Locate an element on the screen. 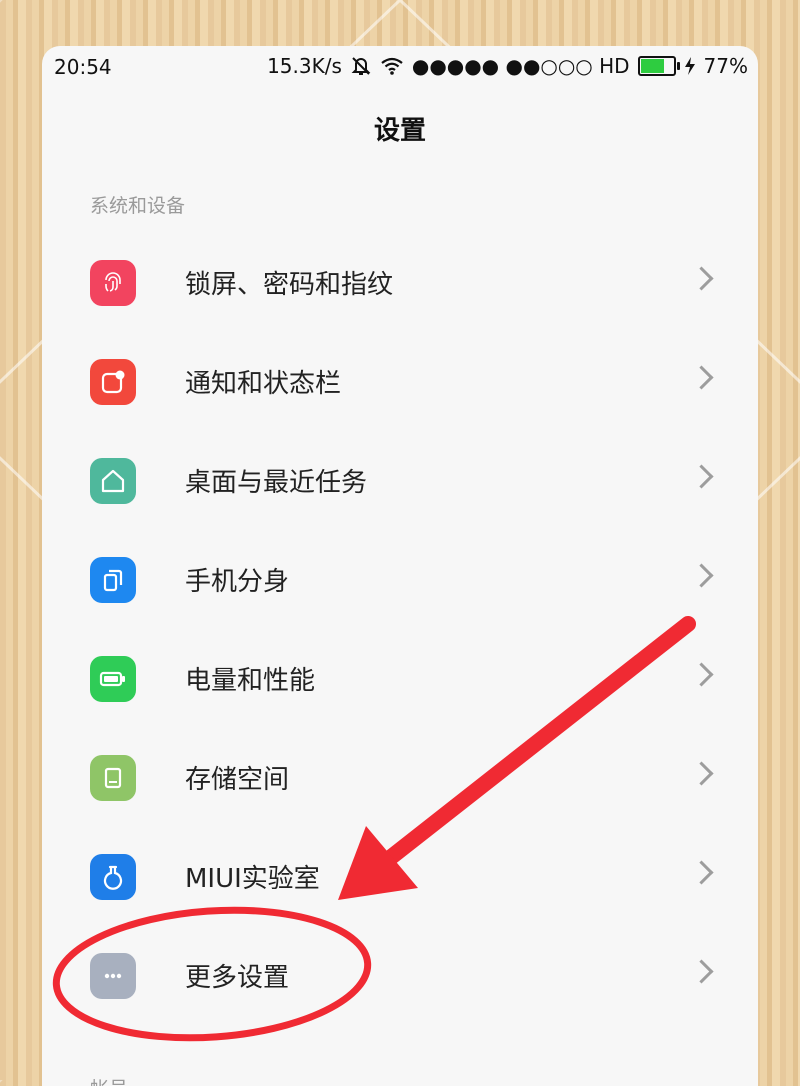  network-speed: 15.3K/s is located at coordinates (304, 66).